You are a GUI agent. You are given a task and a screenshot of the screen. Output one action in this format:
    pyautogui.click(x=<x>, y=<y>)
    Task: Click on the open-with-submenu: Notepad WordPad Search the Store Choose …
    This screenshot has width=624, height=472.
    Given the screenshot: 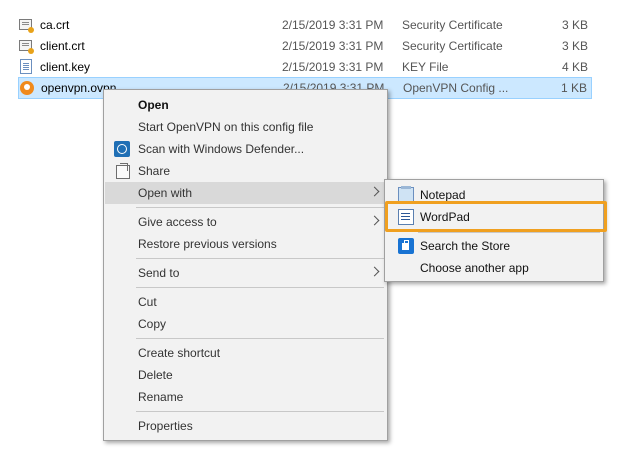 What is the action you would take?
    pyautogui.click(x=494, y=230)
    